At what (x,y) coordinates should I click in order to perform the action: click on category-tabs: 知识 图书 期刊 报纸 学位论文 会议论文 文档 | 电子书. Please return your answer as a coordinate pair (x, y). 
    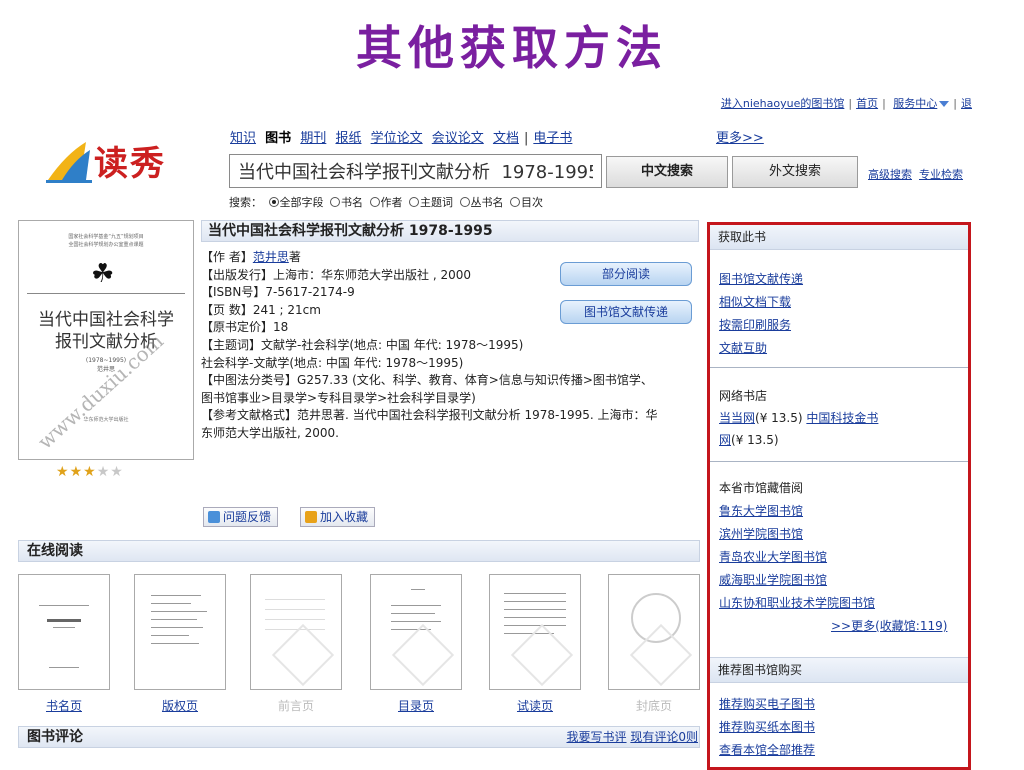
    Looking at the image, I should click on (401, 138).